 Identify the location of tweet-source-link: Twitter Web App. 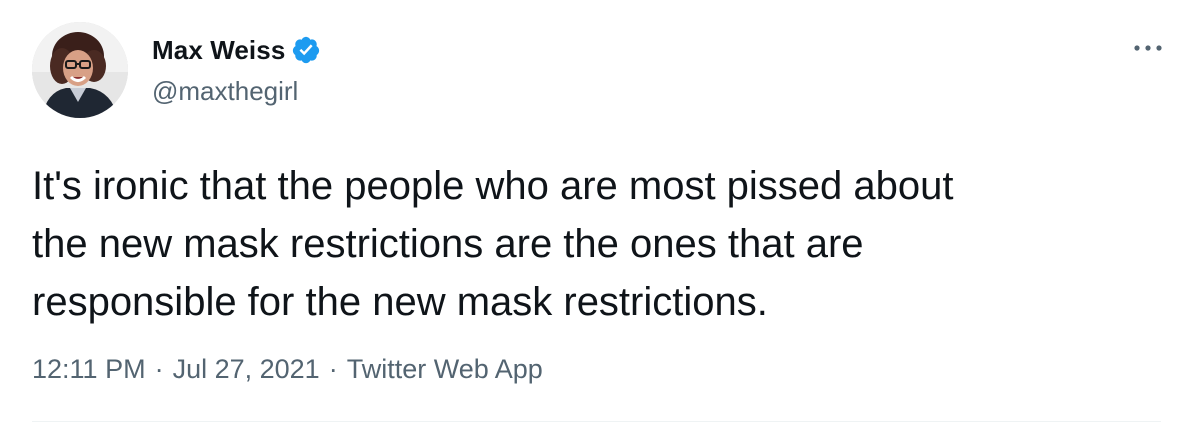
(445, 369).